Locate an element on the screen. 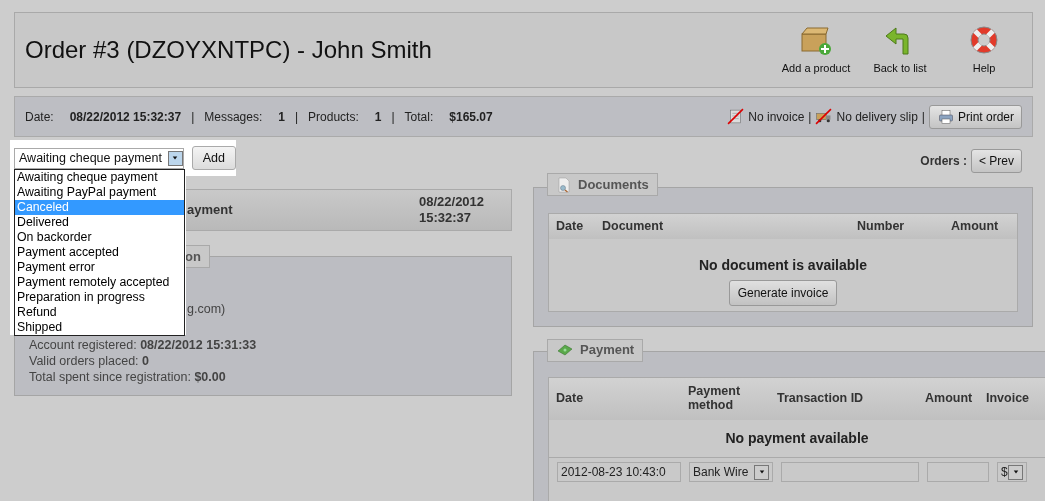 The width and height of the screenshot is (1045, 501). help-button: Help is located at coordinates (984, 50).